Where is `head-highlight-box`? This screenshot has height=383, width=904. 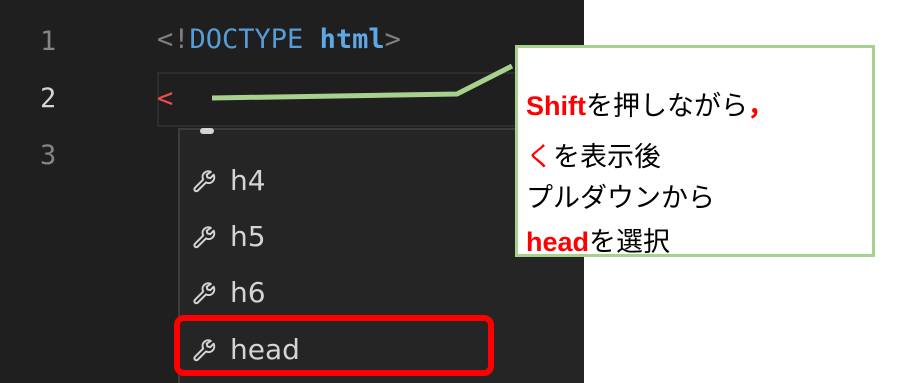
head-highlight-box is located at coordinates (334, 345).